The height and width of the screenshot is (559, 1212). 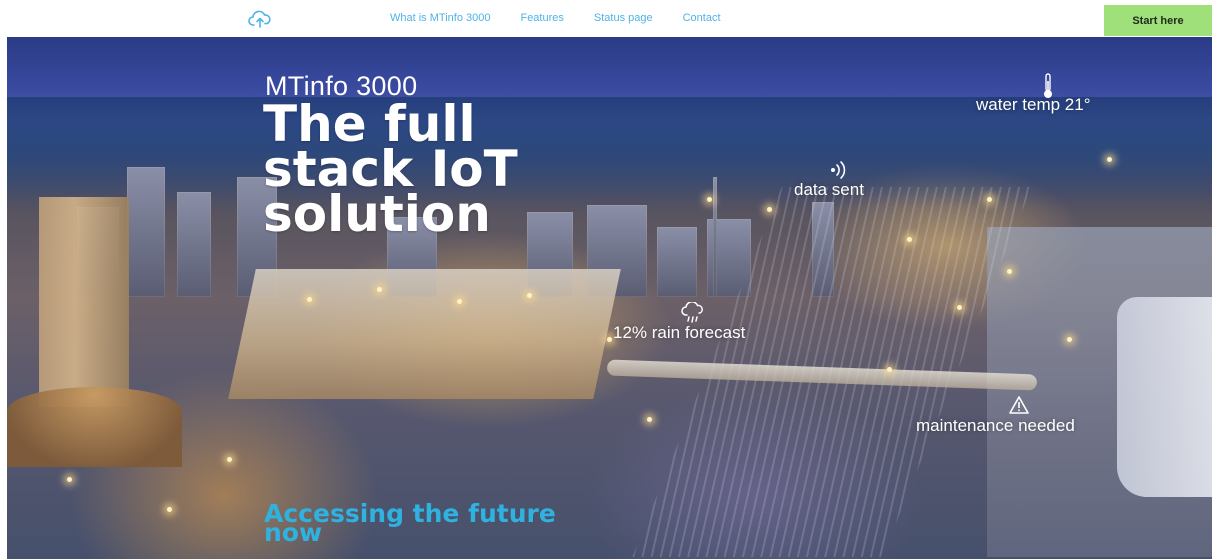 I want to click on nav-link-features: Features, so click(x=541, y=18).